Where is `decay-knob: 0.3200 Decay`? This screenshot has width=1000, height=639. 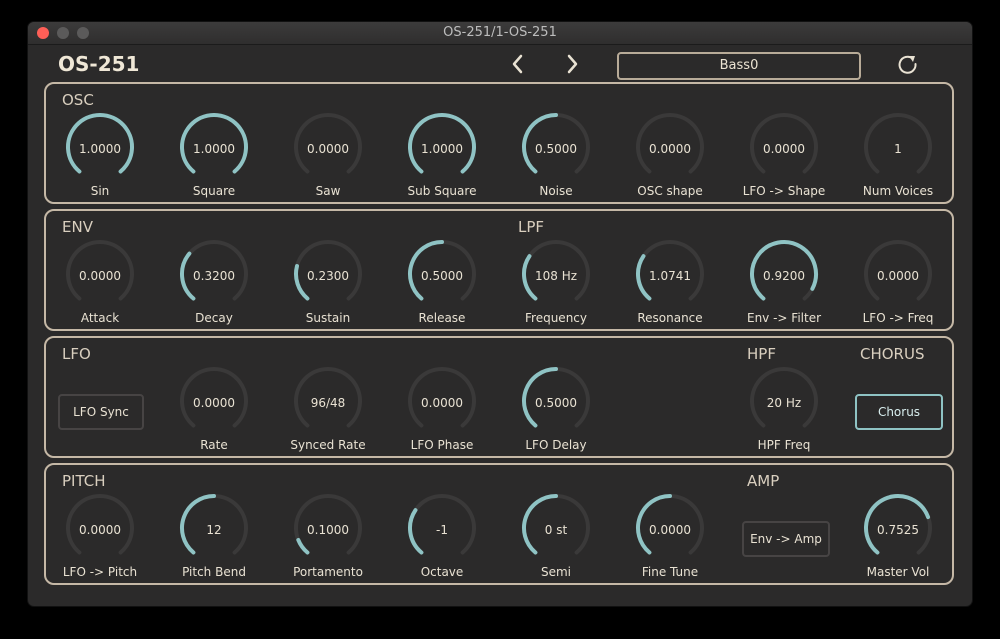
decay-knob: 0.3200 Decay is located at coordinates (214, 277).